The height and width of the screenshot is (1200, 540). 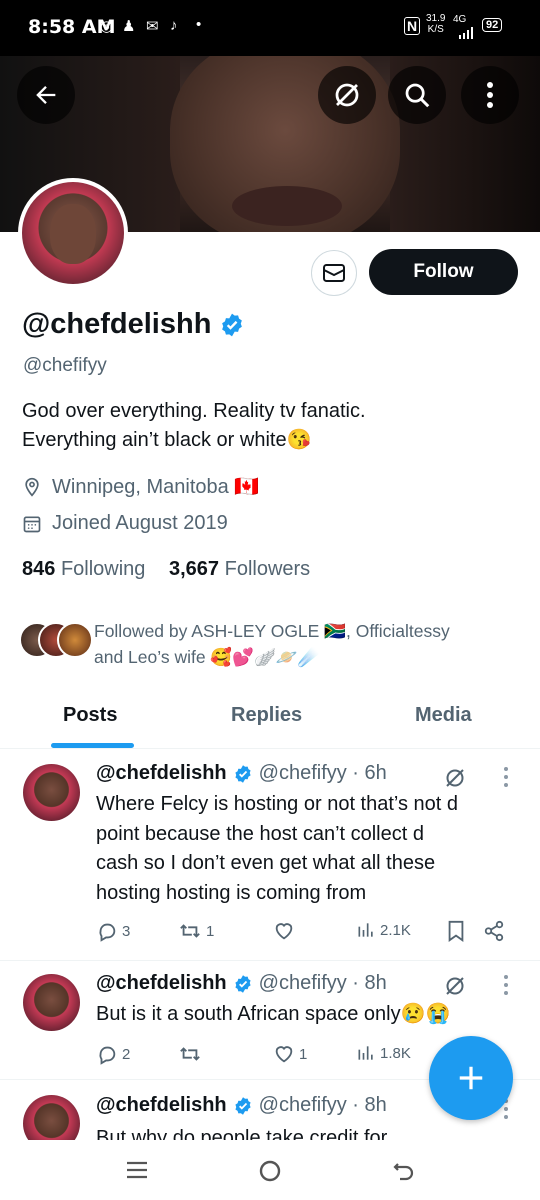 I want to click on system-nav-bar, so click(x=270, y=1170).